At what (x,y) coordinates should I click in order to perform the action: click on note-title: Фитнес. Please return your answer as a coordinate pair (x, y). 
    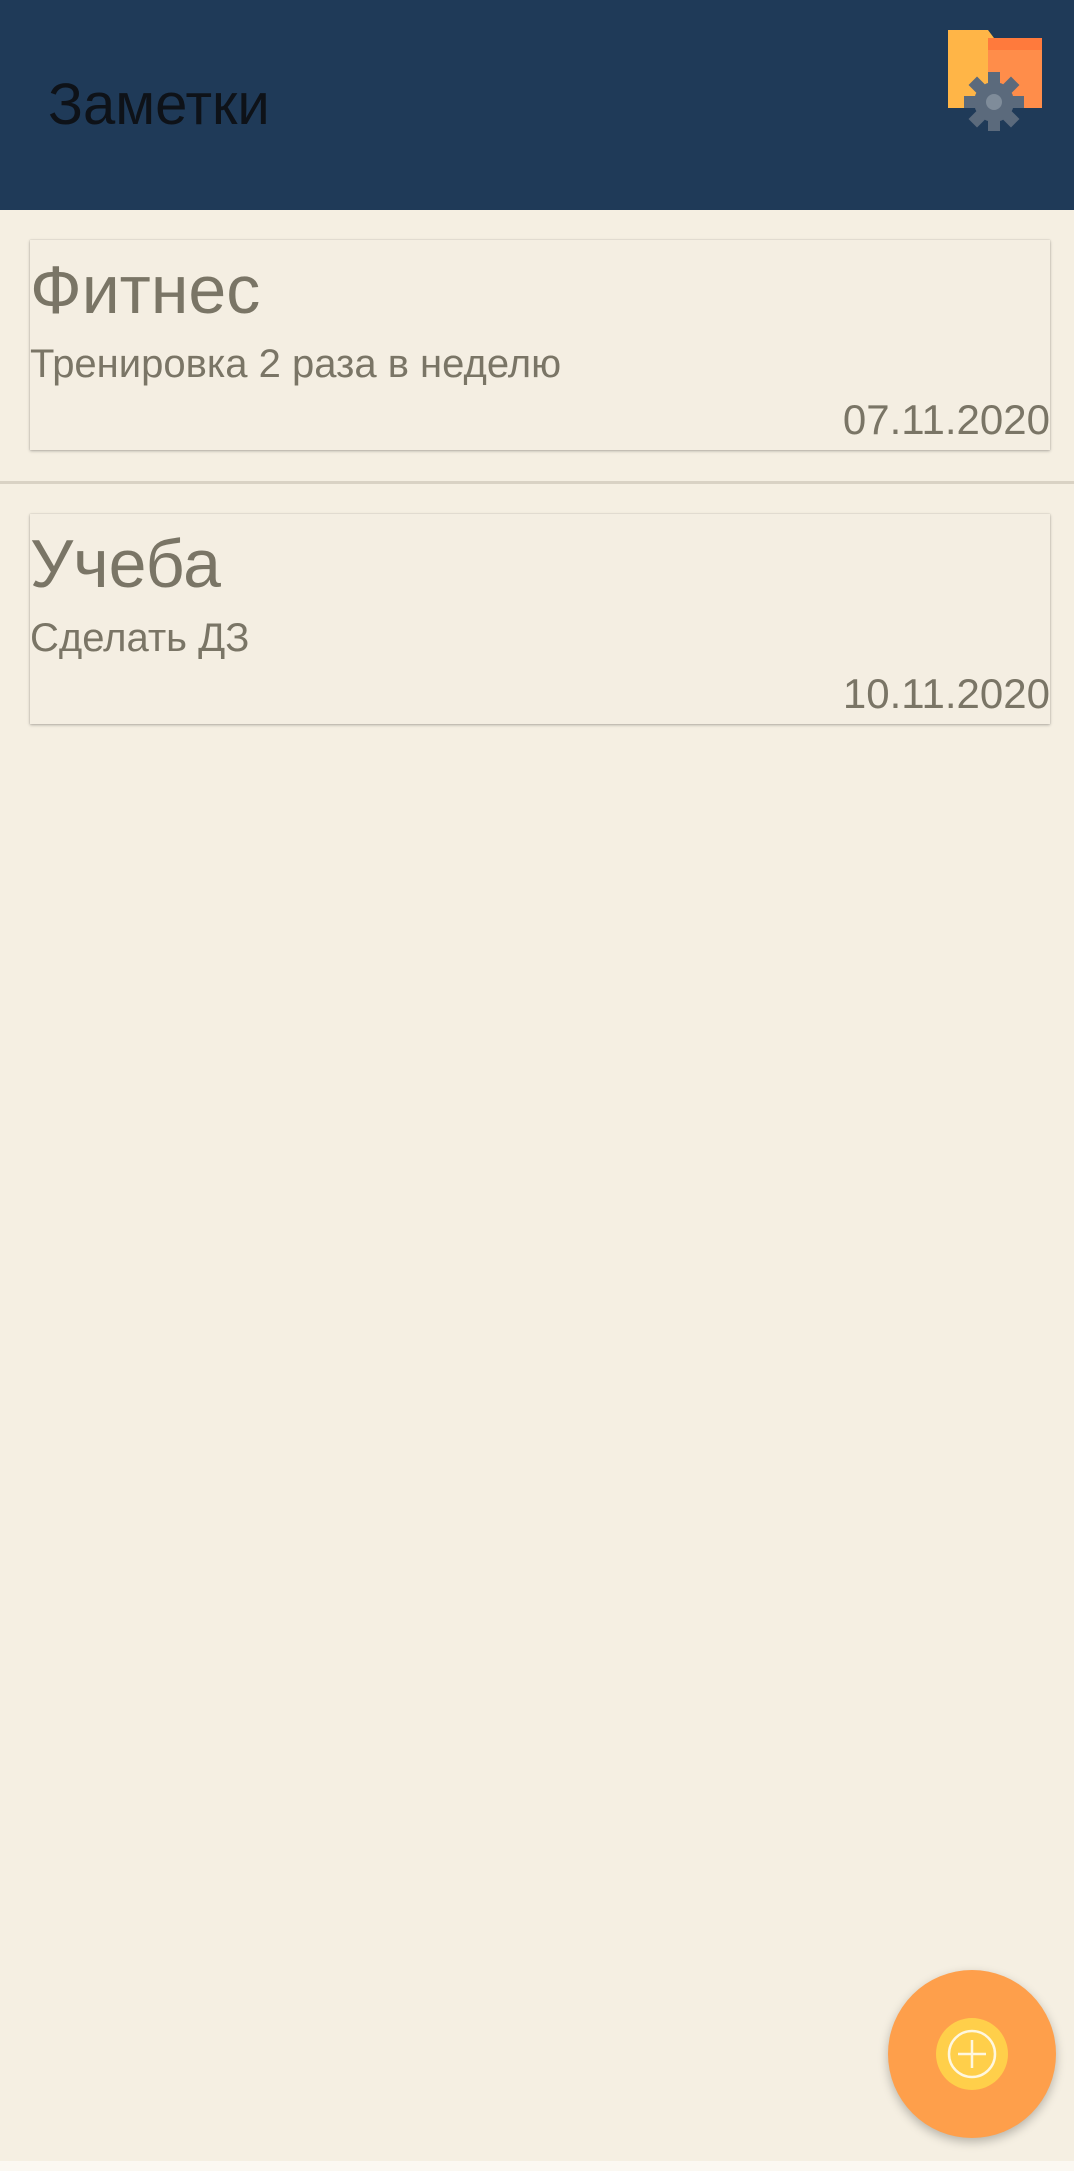
    Looking at the image, I should click on (145, 290).